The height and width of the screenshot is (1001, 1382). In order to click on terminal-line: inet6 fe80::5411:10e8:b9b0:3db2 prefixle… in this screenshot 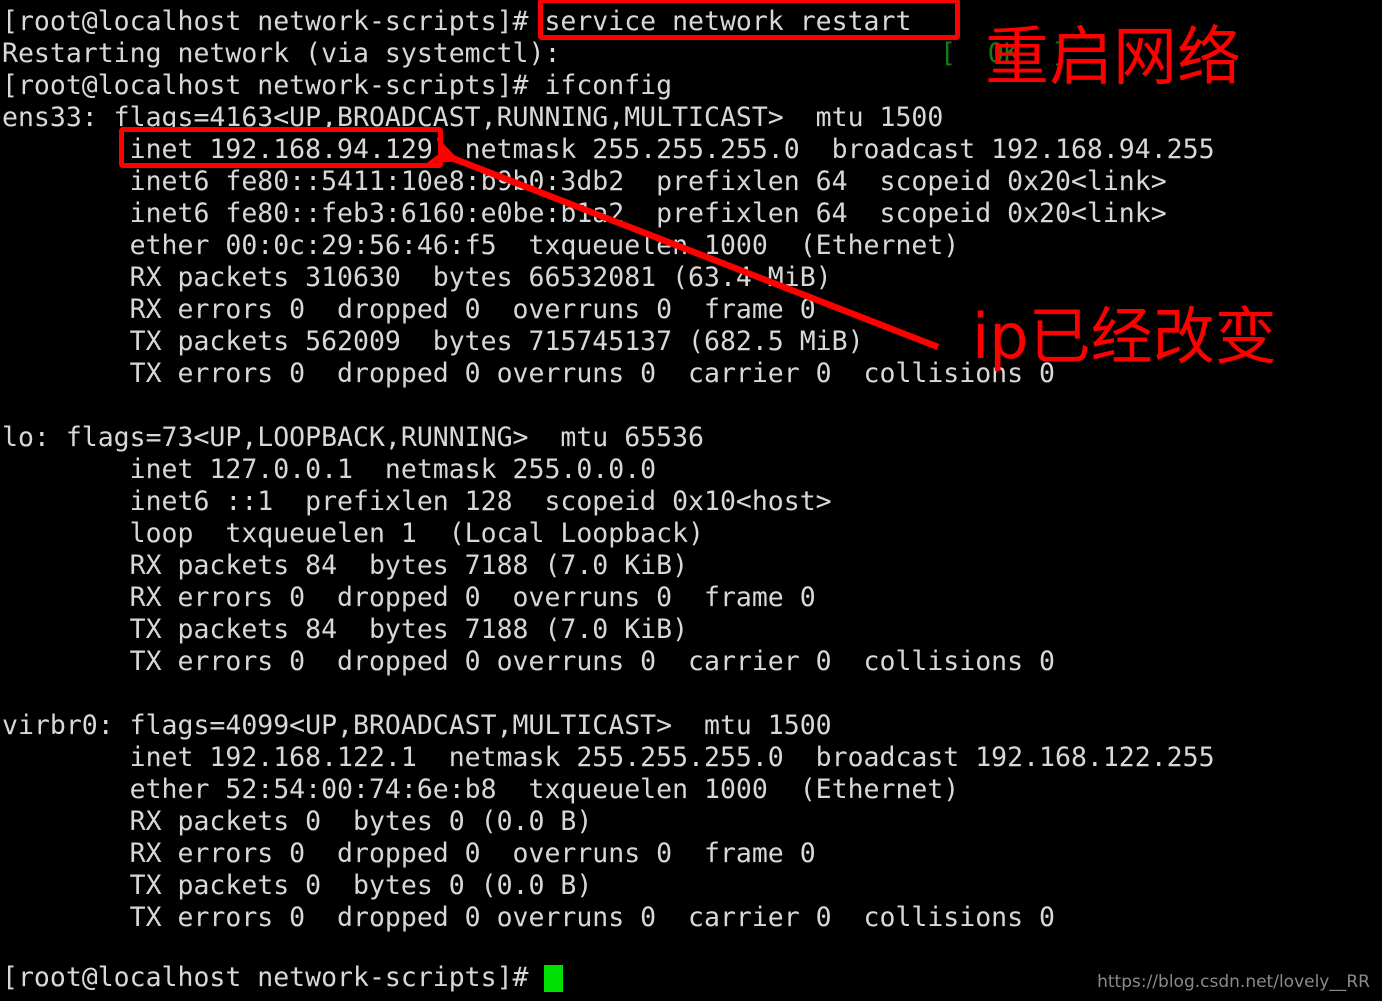, I will do `click(584, 181)`.